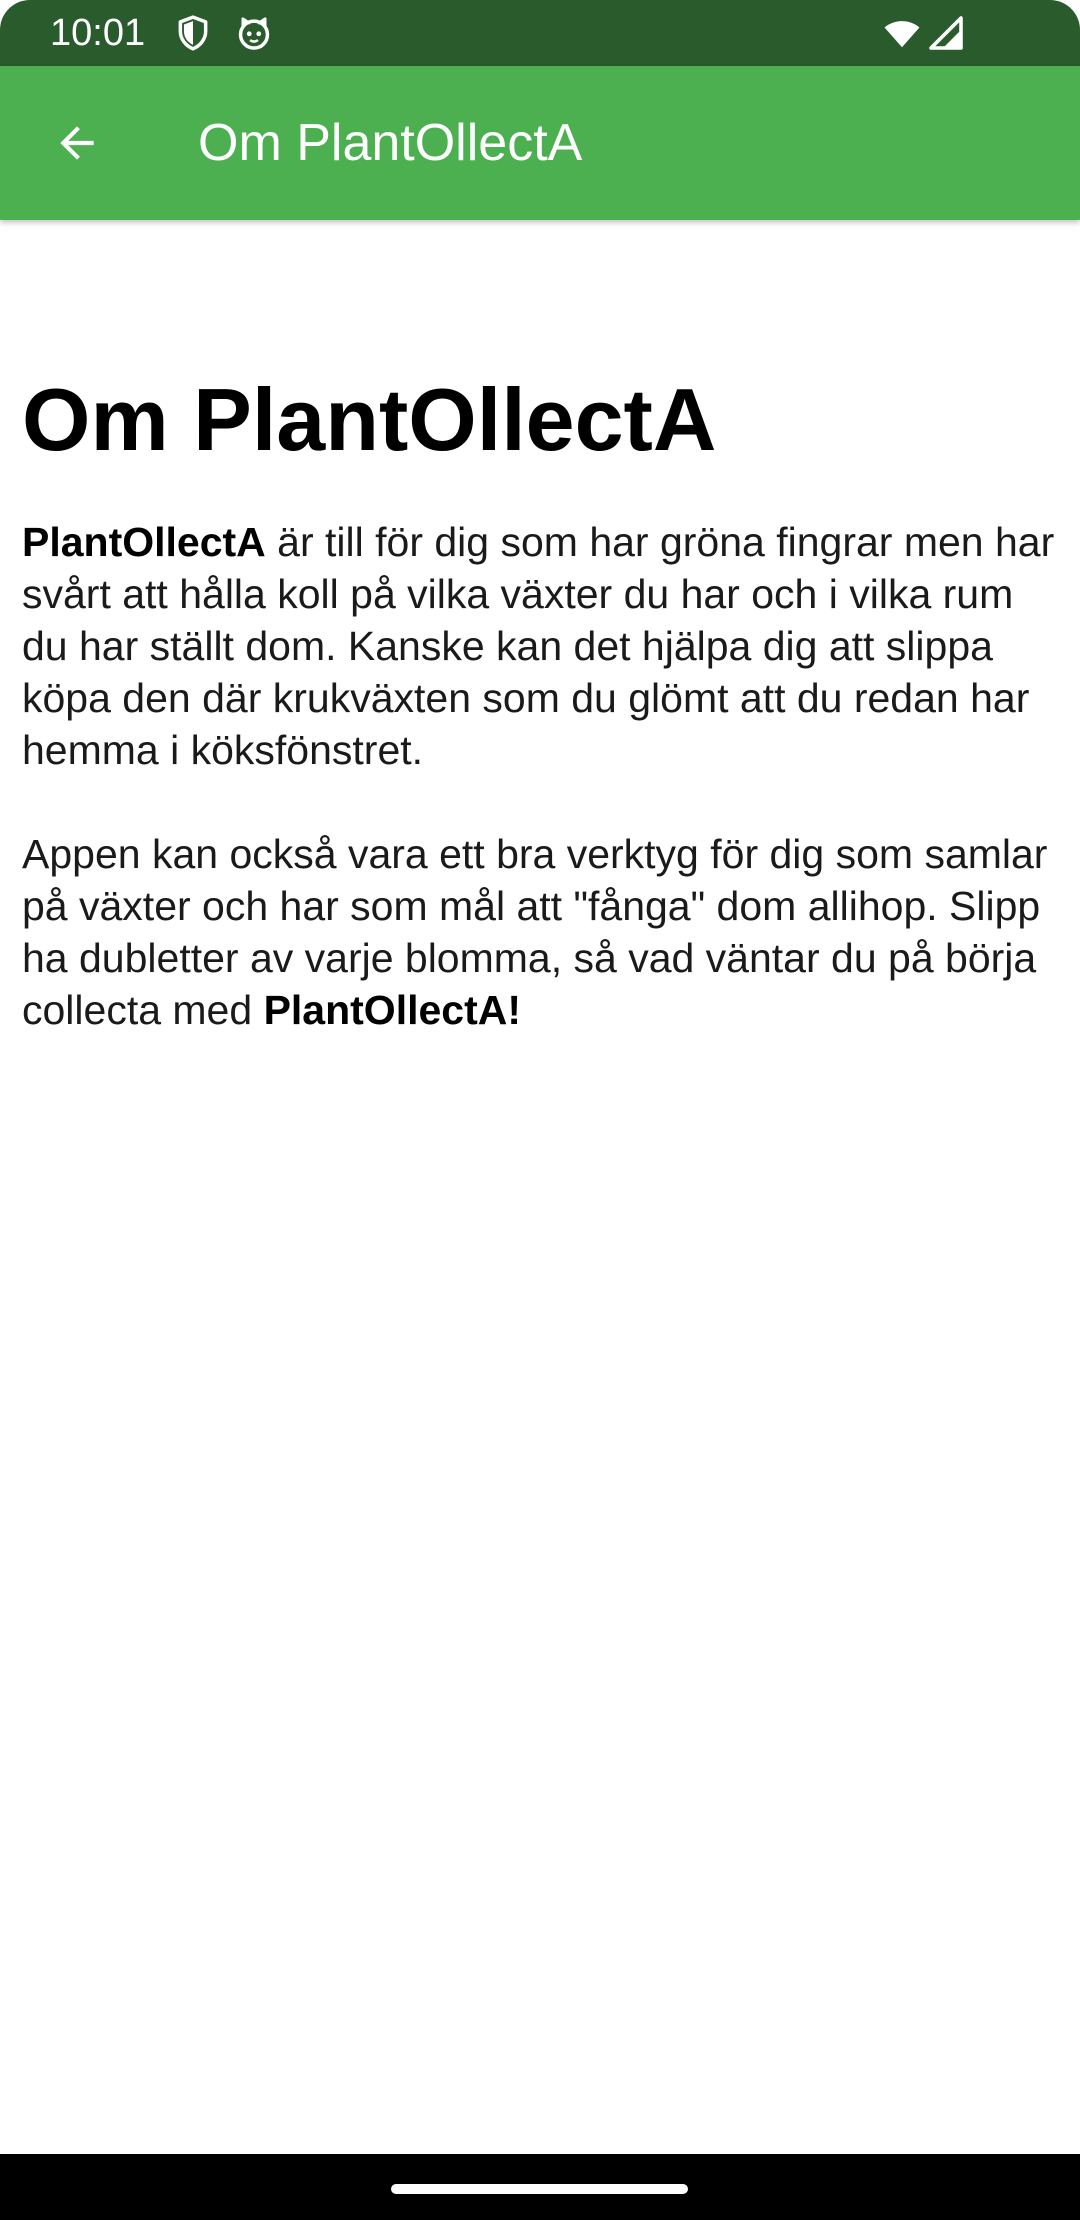  Describe the element at coordinates (144, 542) in the screenshot. I see `app-name-bold: PlantOllectA` at that location.